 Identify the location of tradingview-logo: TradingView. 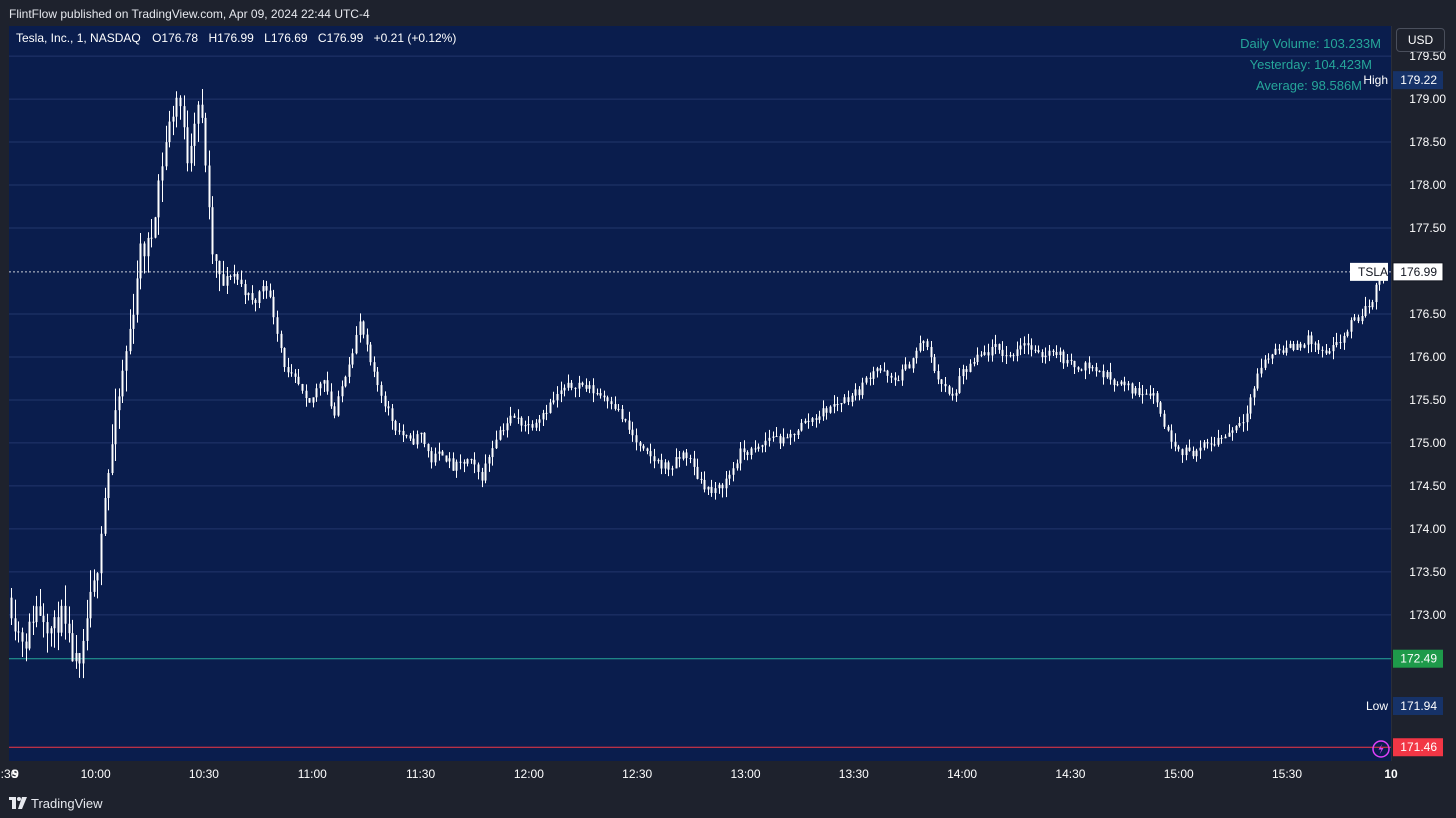
(56, 803).